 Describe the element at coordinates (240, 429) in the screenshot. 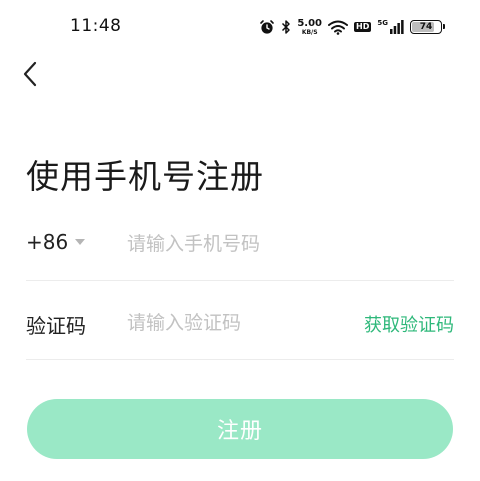

I see `register-button: 注册` at that location.